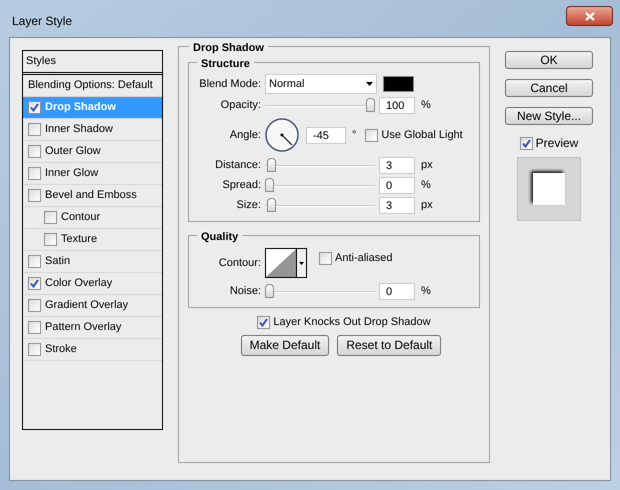 The height and width of the screenshot is (490, 620). What do you see at coordinates (549, 60) in the screenshot?
I see `dialog-button: OK` at bounding box center [549, 60].